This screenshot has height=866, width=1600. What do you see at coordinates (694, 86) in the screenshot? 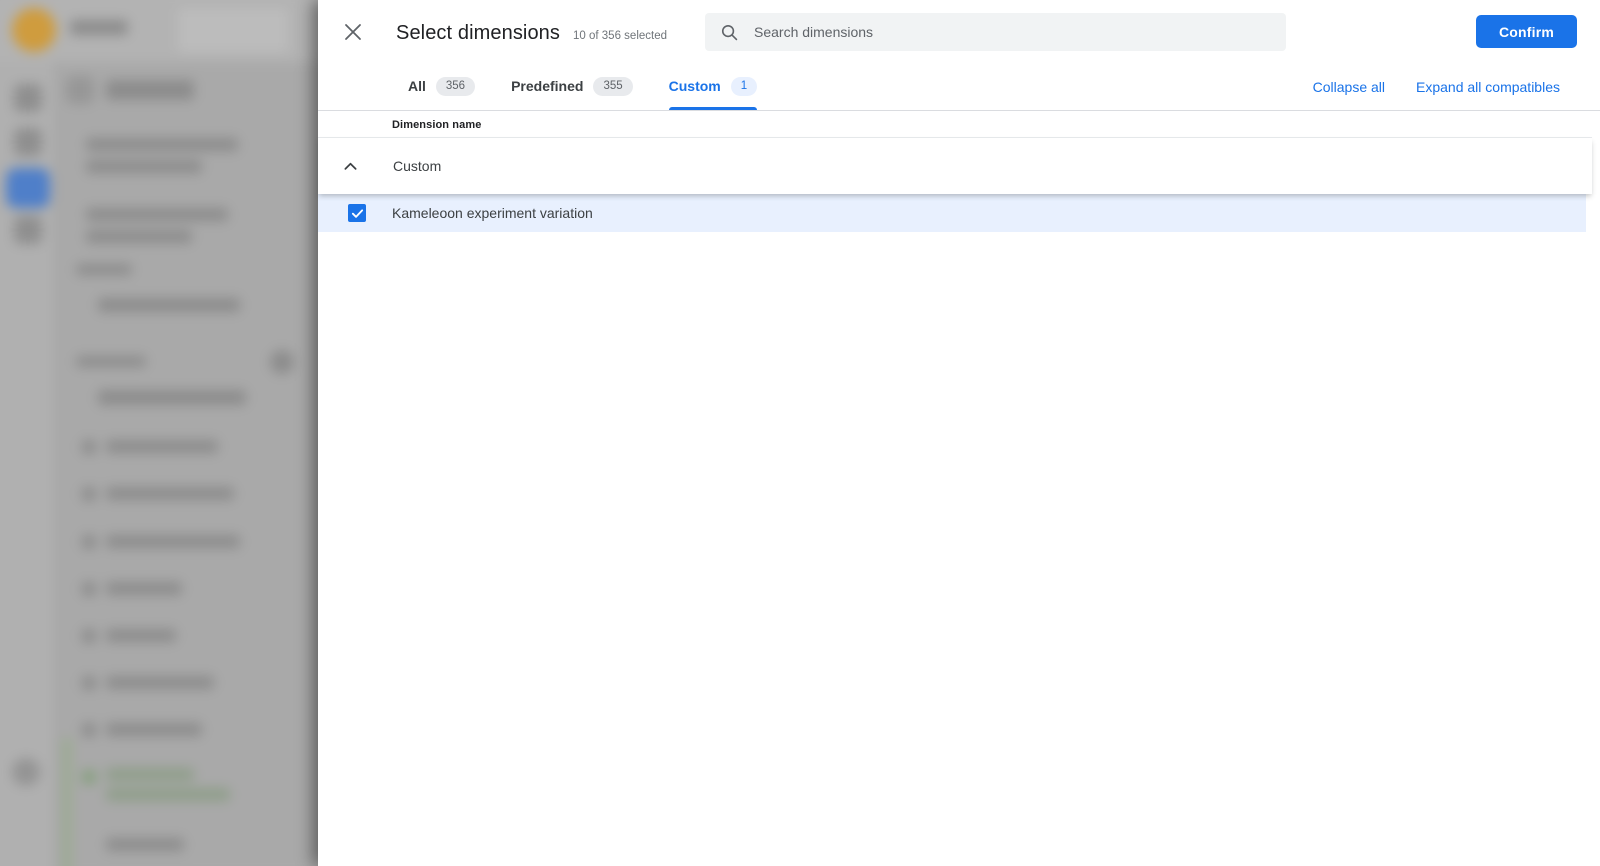
I see `tab-custom-label: Custom` at bounding box center [694, 86].